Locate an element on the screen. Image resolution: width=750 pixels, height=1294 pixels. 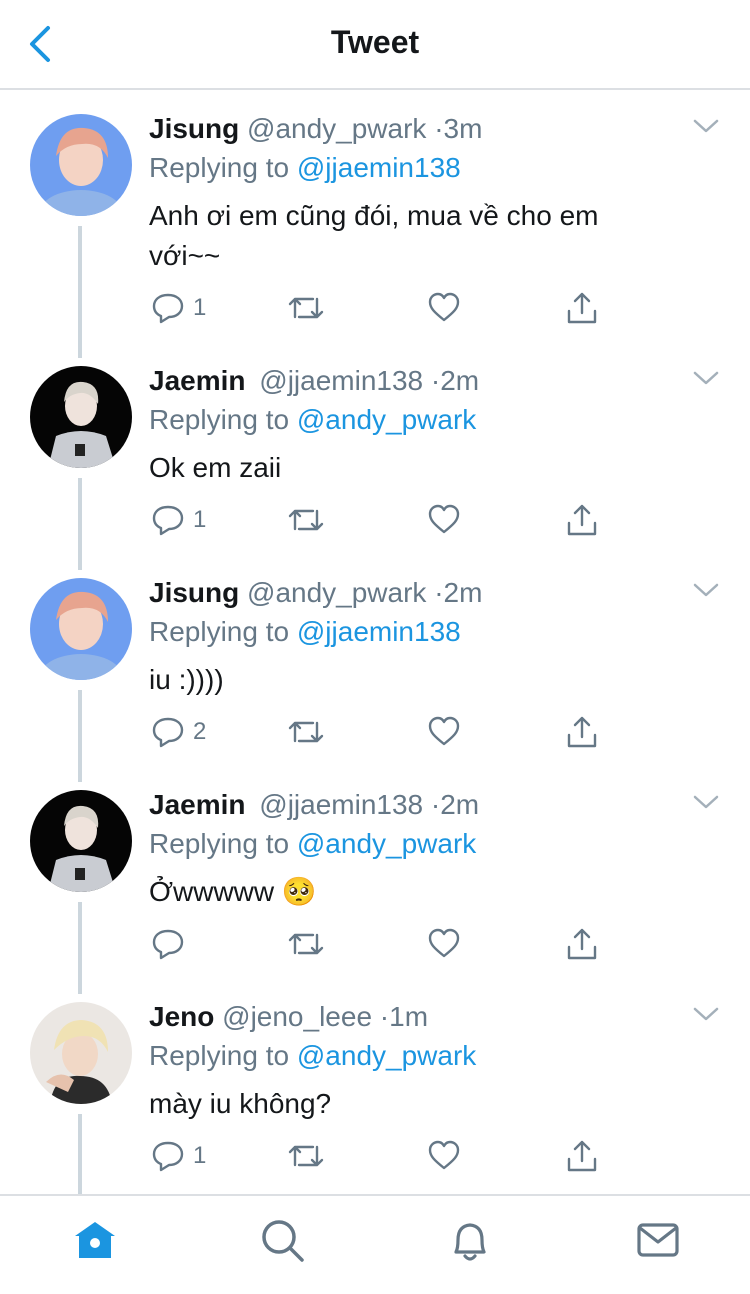
tweet-header: Jeno @jeno_leee ·1m is located at coordinates (288, 1017).